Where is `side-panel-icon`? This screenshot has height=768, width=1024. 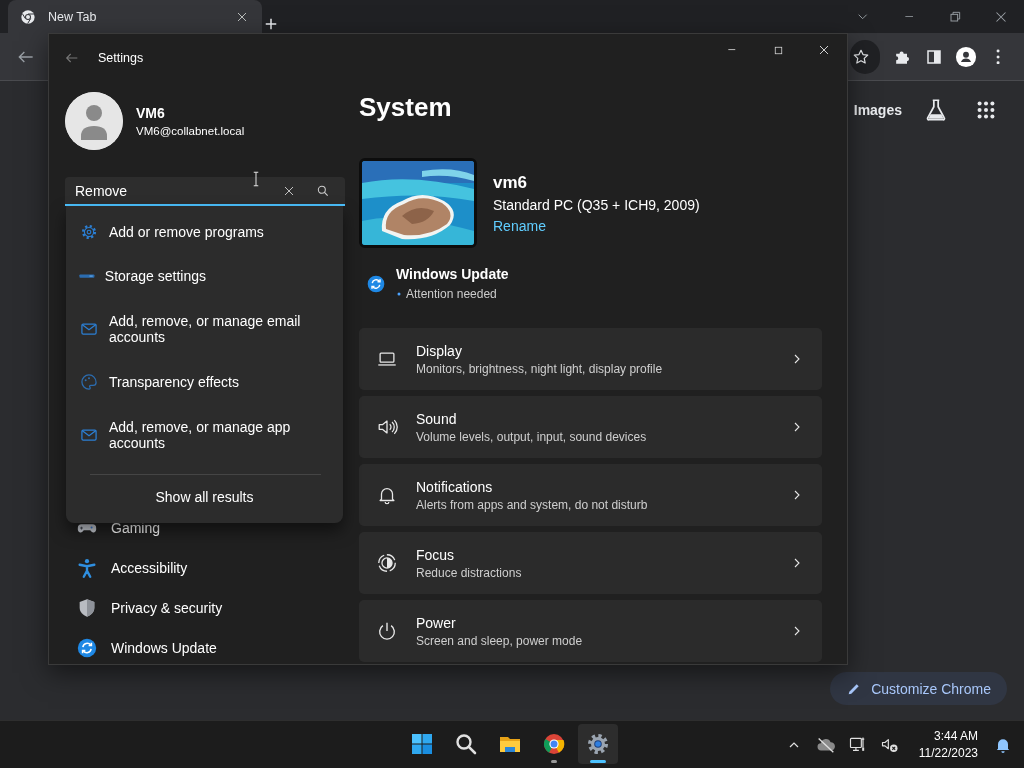
side-panel-icon is located at coordinates (934, 56).